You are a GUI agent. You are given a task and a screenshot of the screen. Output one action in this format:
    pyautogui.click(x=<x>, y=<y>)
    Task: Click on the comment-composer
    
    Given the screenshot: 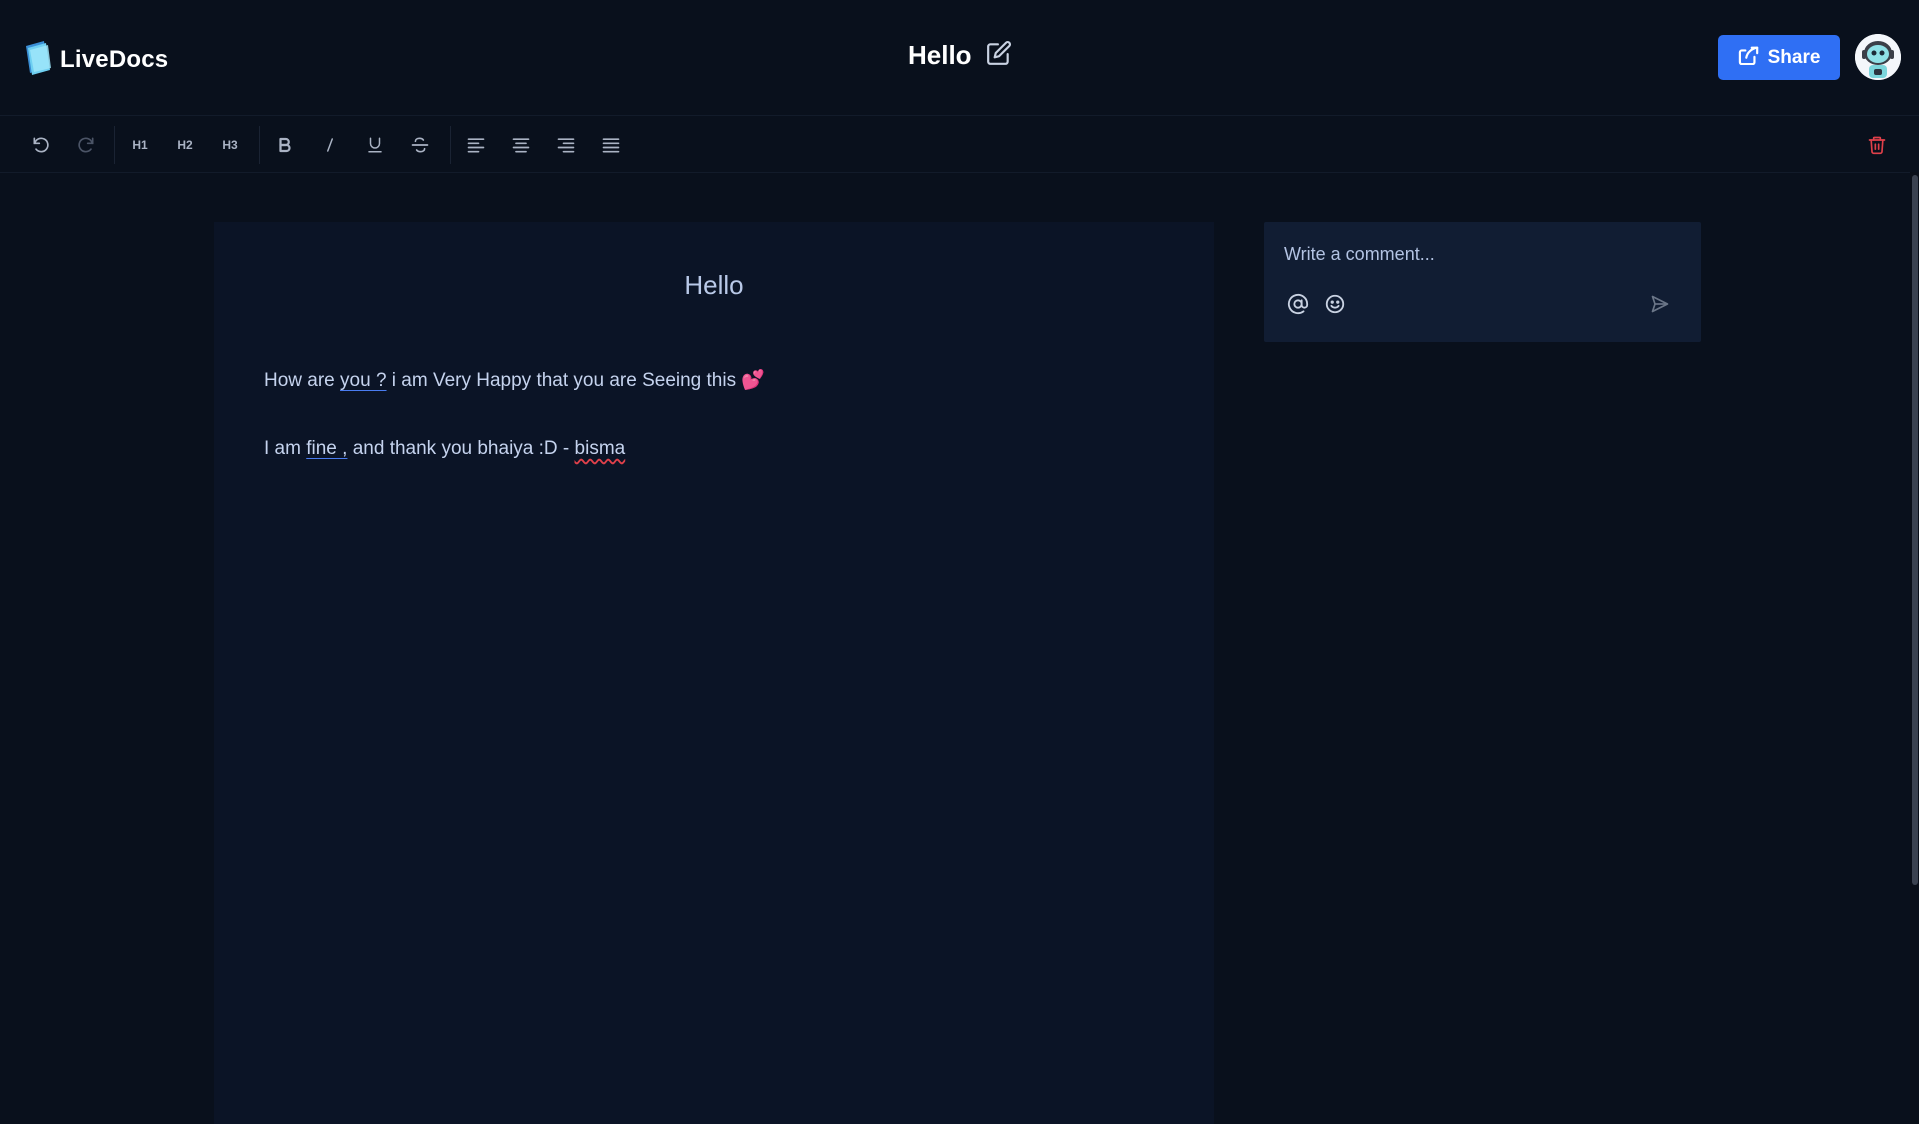 What is the action you would take?
    pyautogui.click(x=1482, y=282)
    